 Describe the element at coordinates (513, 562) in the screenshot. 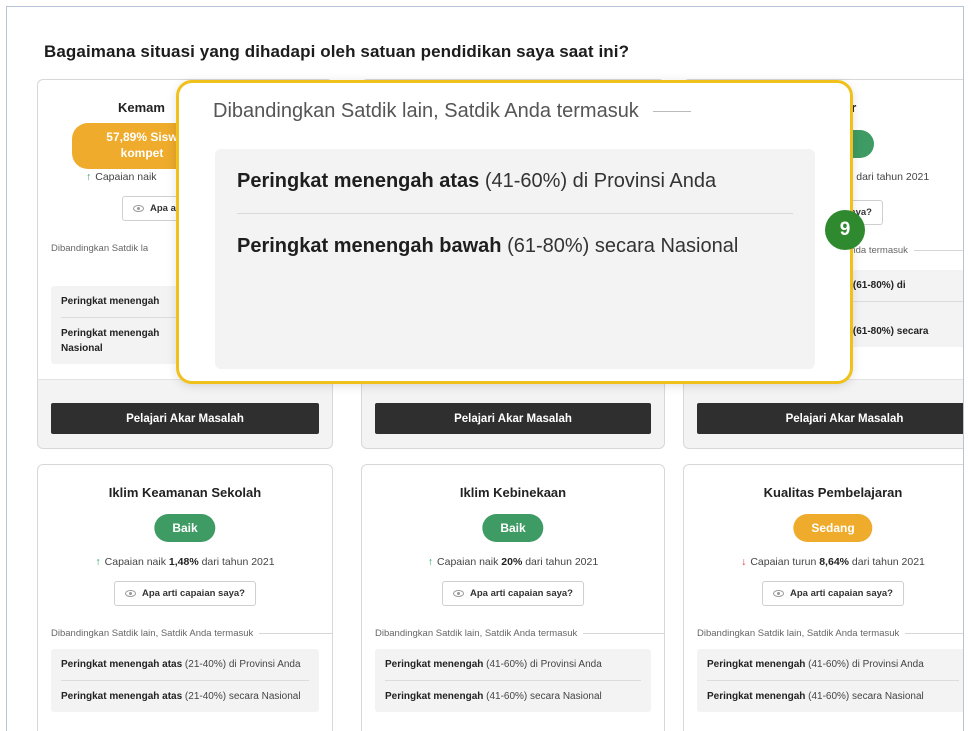

I see `trend-text: ↑ Capaian naik 20% dari tahun 2021` at that location.